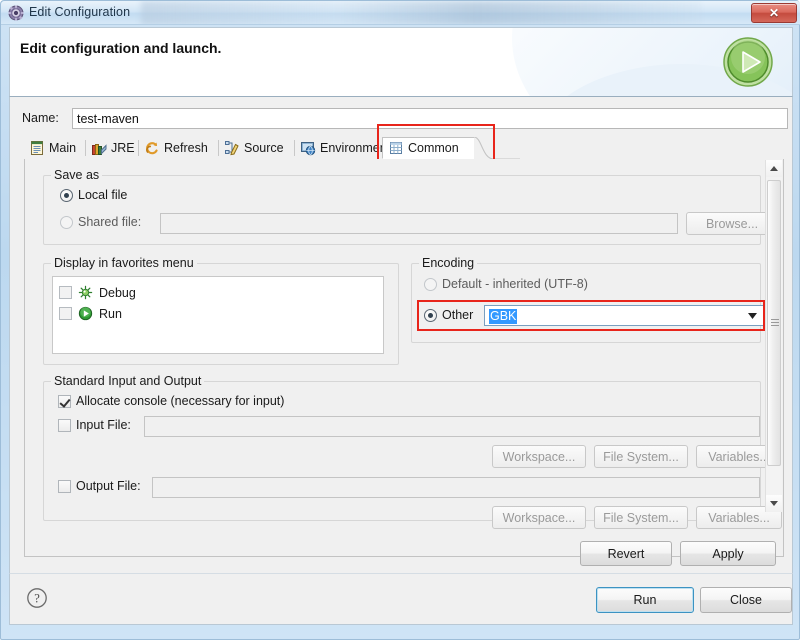  I want to click on name-label: Name:, so click(40, 118).